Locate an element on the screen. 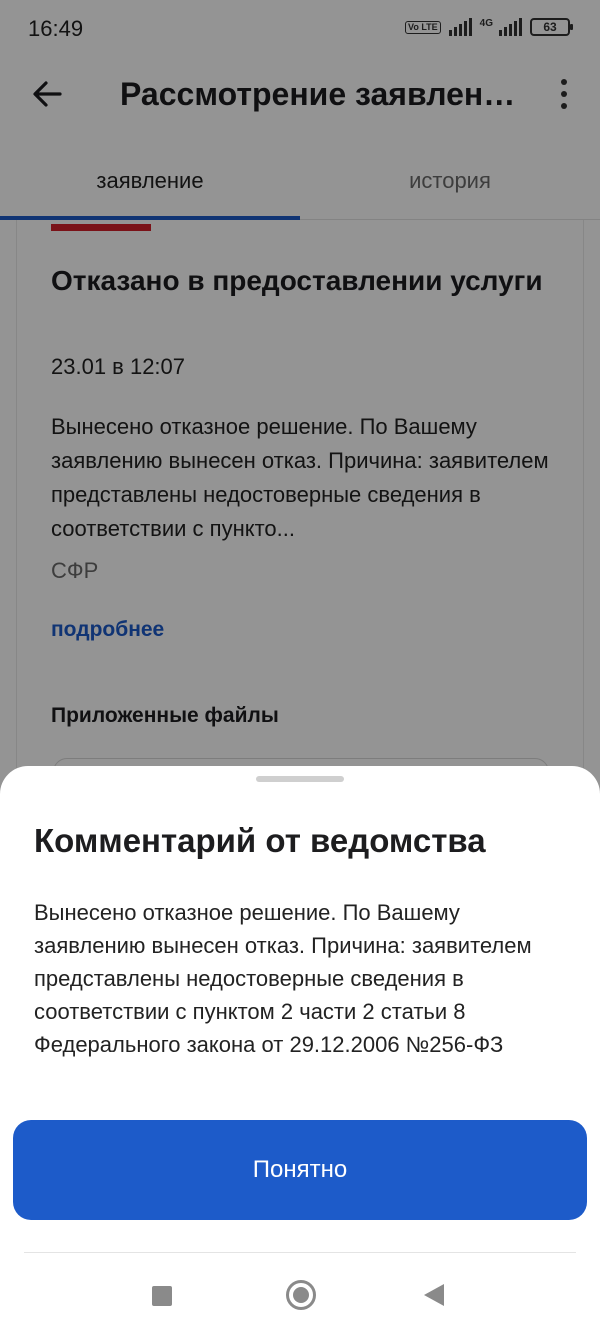 This screenshot has width=600, height=1332. divider is located at coordinates (300, 1252).